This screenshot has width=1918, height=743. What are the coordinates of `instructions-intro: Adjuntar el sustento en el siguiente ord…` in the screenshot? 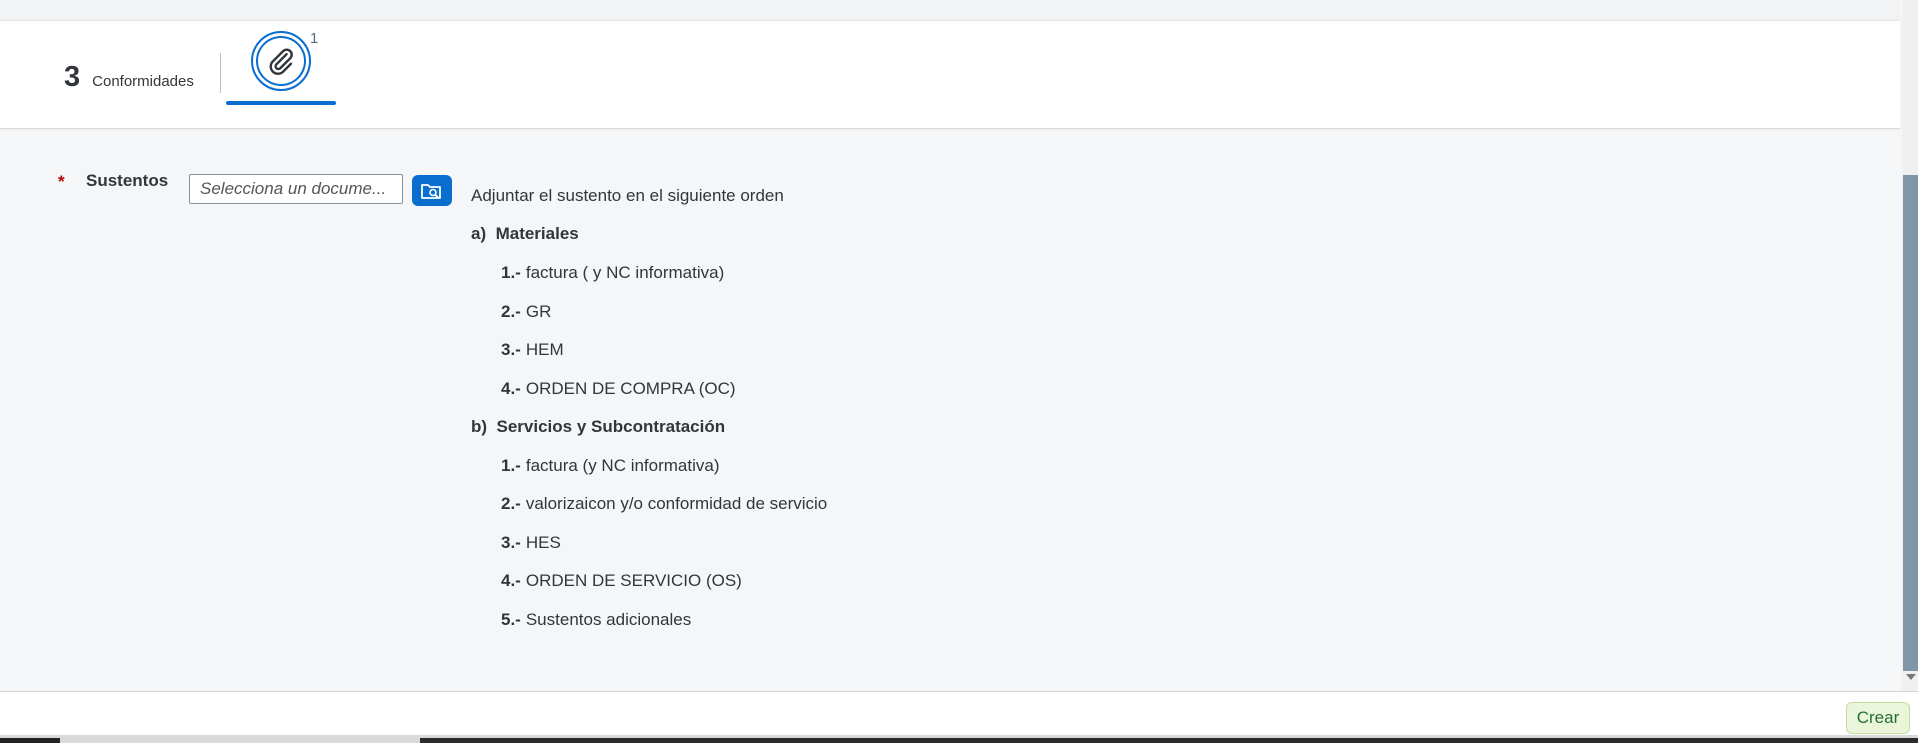 It's located at (627, 195).